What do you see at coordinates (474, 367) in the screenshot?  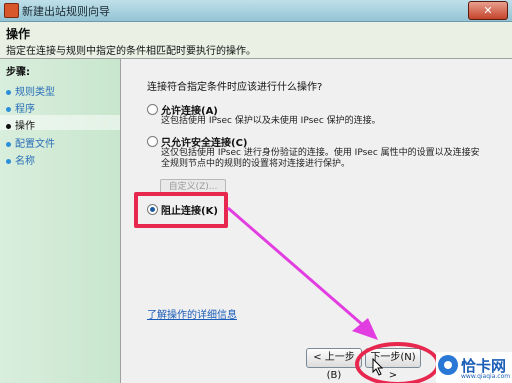 I see `watermark-logo: 恰卡网 www.qiaqia.com` at bounding box center [474, 367].